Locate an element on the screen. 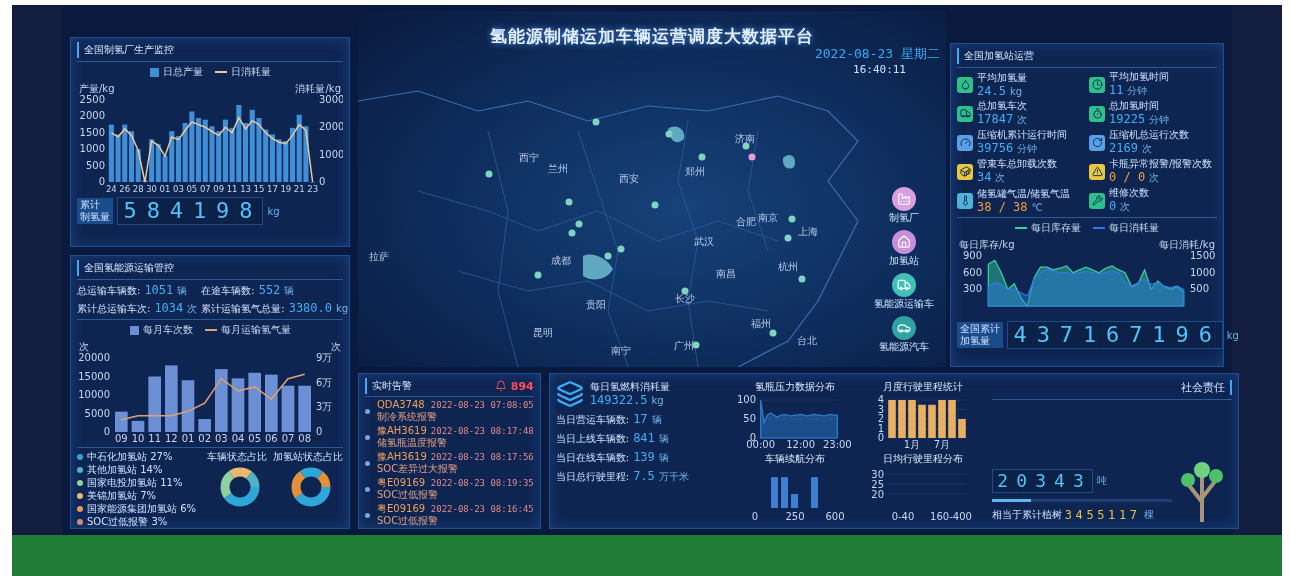  counter-digits: 584198 is located at coordinates (190, 211).